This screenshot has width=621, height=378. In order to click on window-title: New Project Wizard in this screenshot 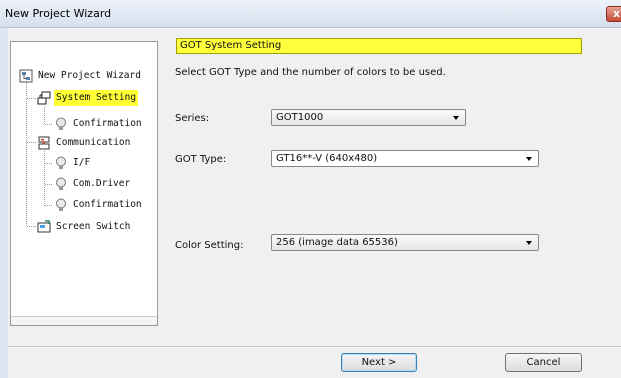, I will do `click(58, 13)`.